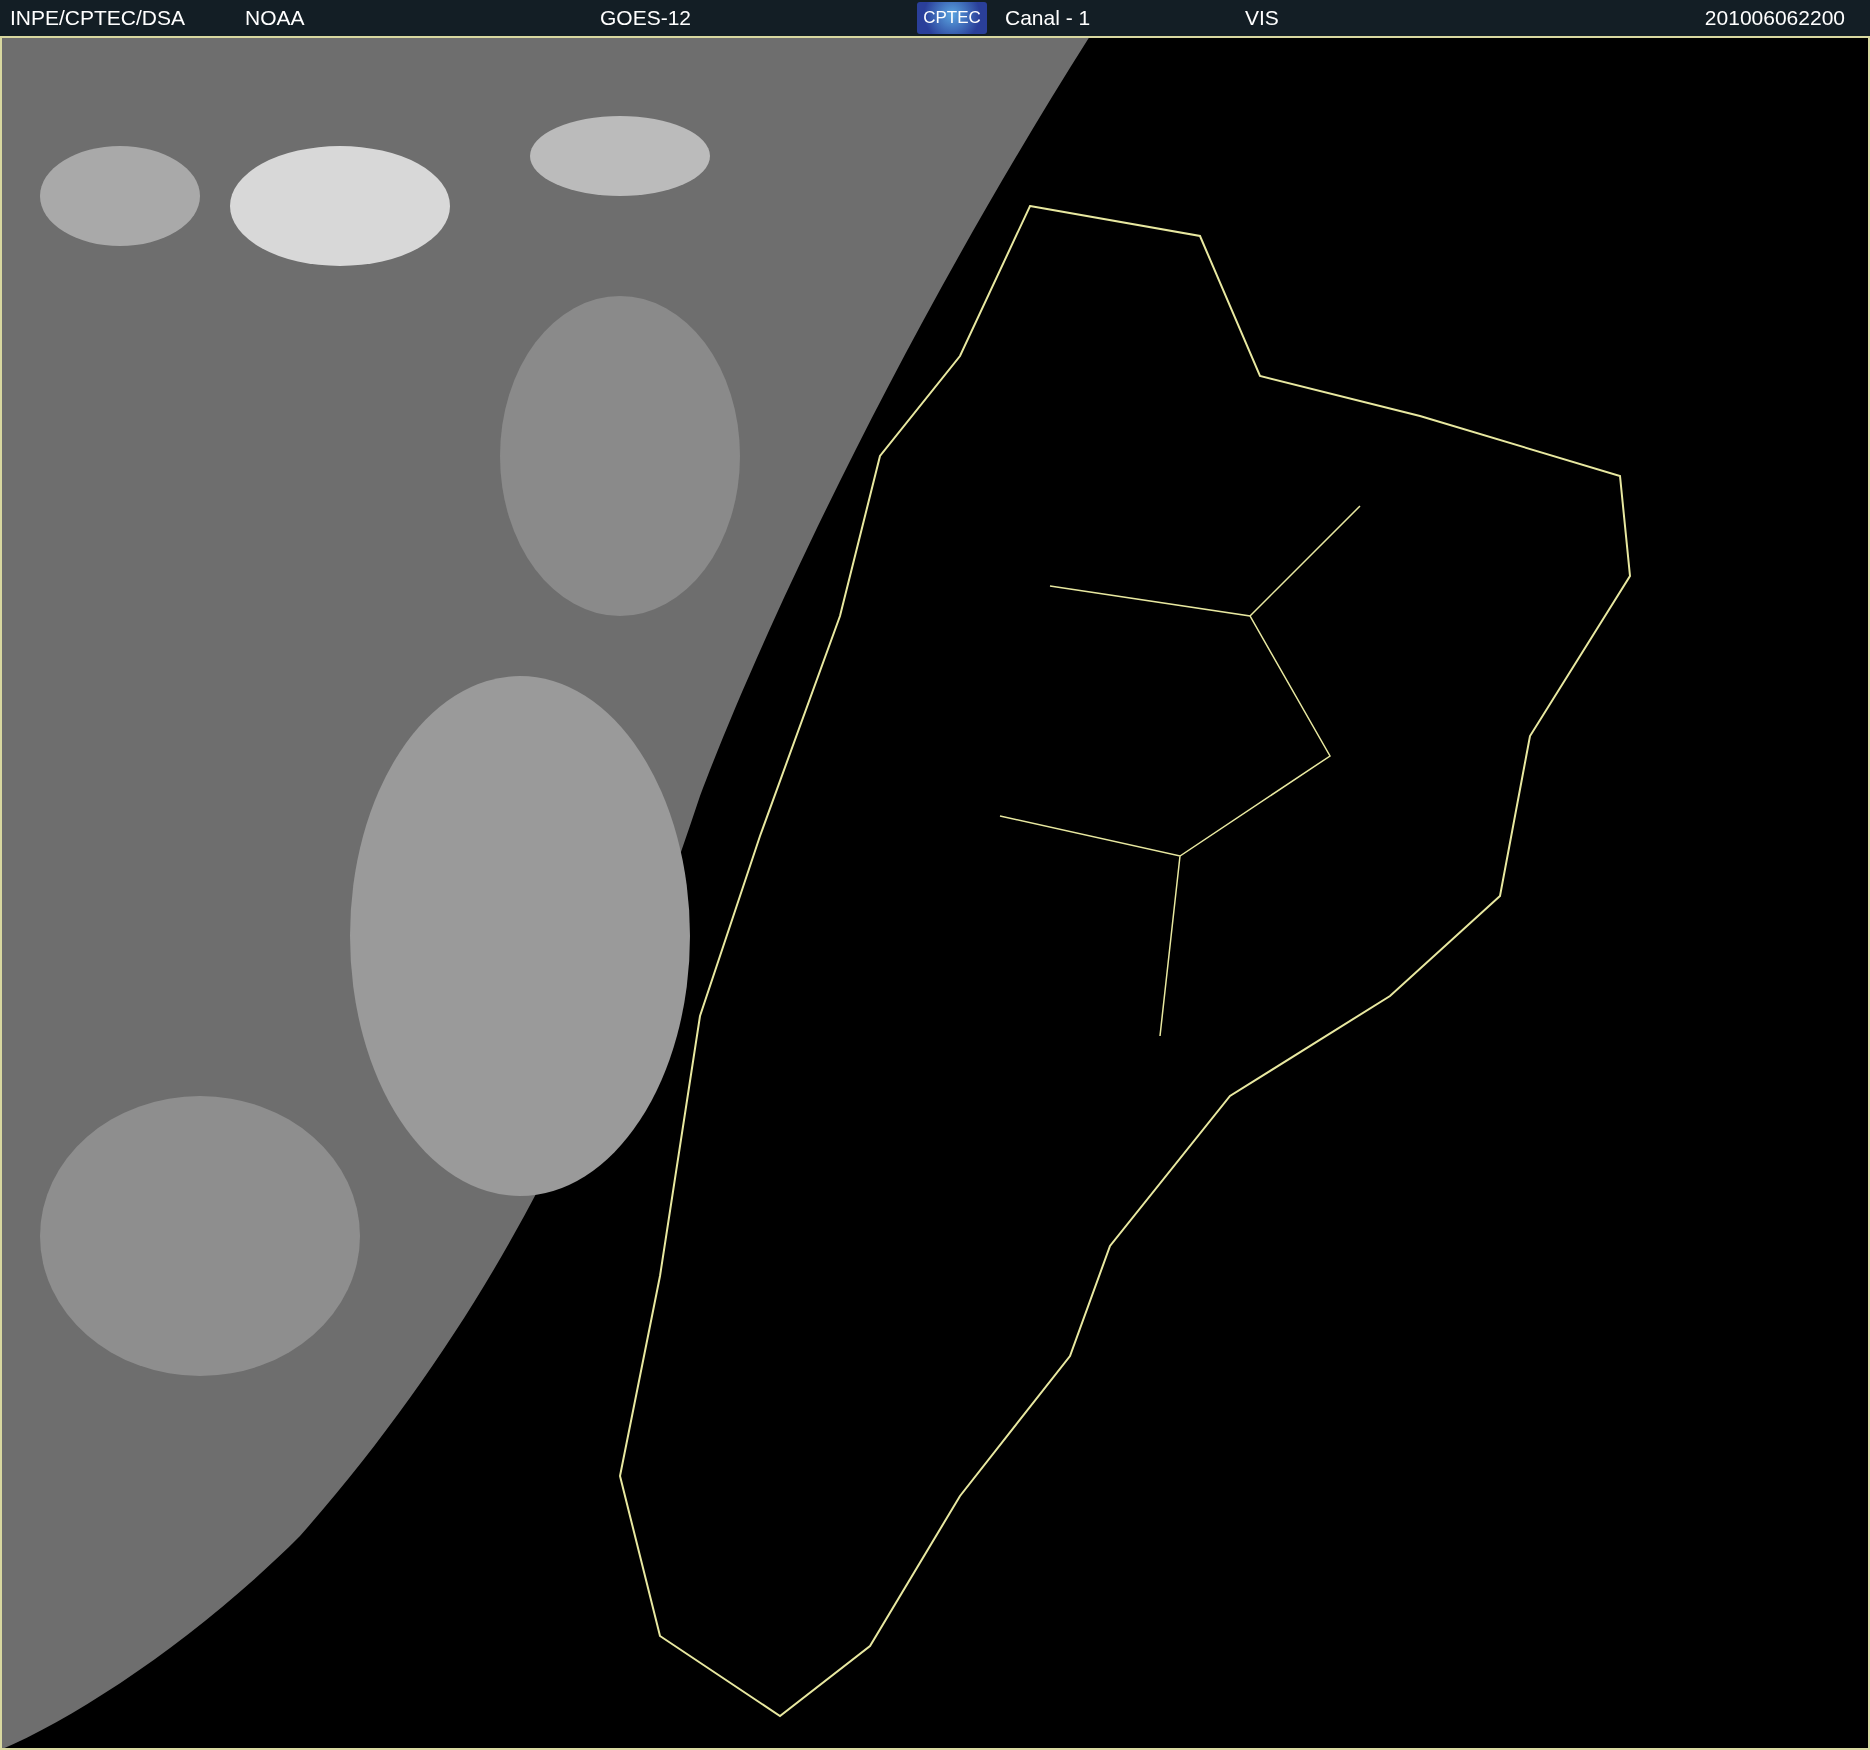 The height and width of the screenshot is (1750, 1870). I want to click on agency-label: NOAA, so click(274, 18).